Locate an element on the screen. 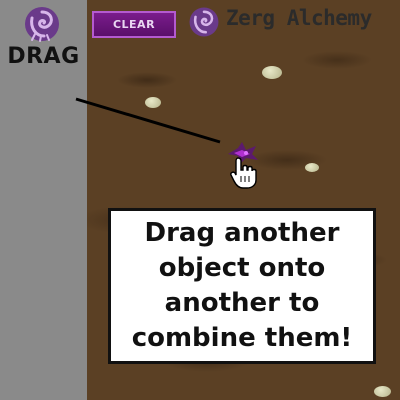 The height and width of the screenshot is (400, 400). clear-button: CLEAR is located at coordinates (134, 24).